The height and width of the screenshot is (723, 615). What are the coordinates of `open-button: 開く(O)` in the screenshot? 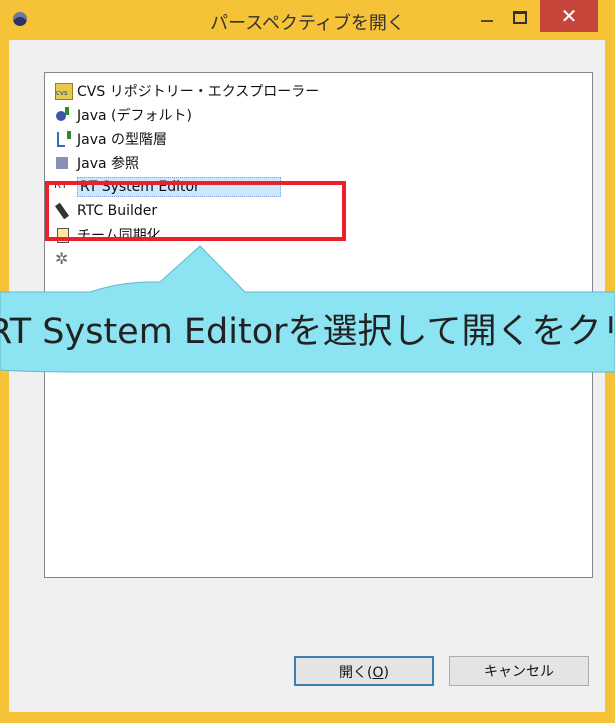 It's located at (364, 671).